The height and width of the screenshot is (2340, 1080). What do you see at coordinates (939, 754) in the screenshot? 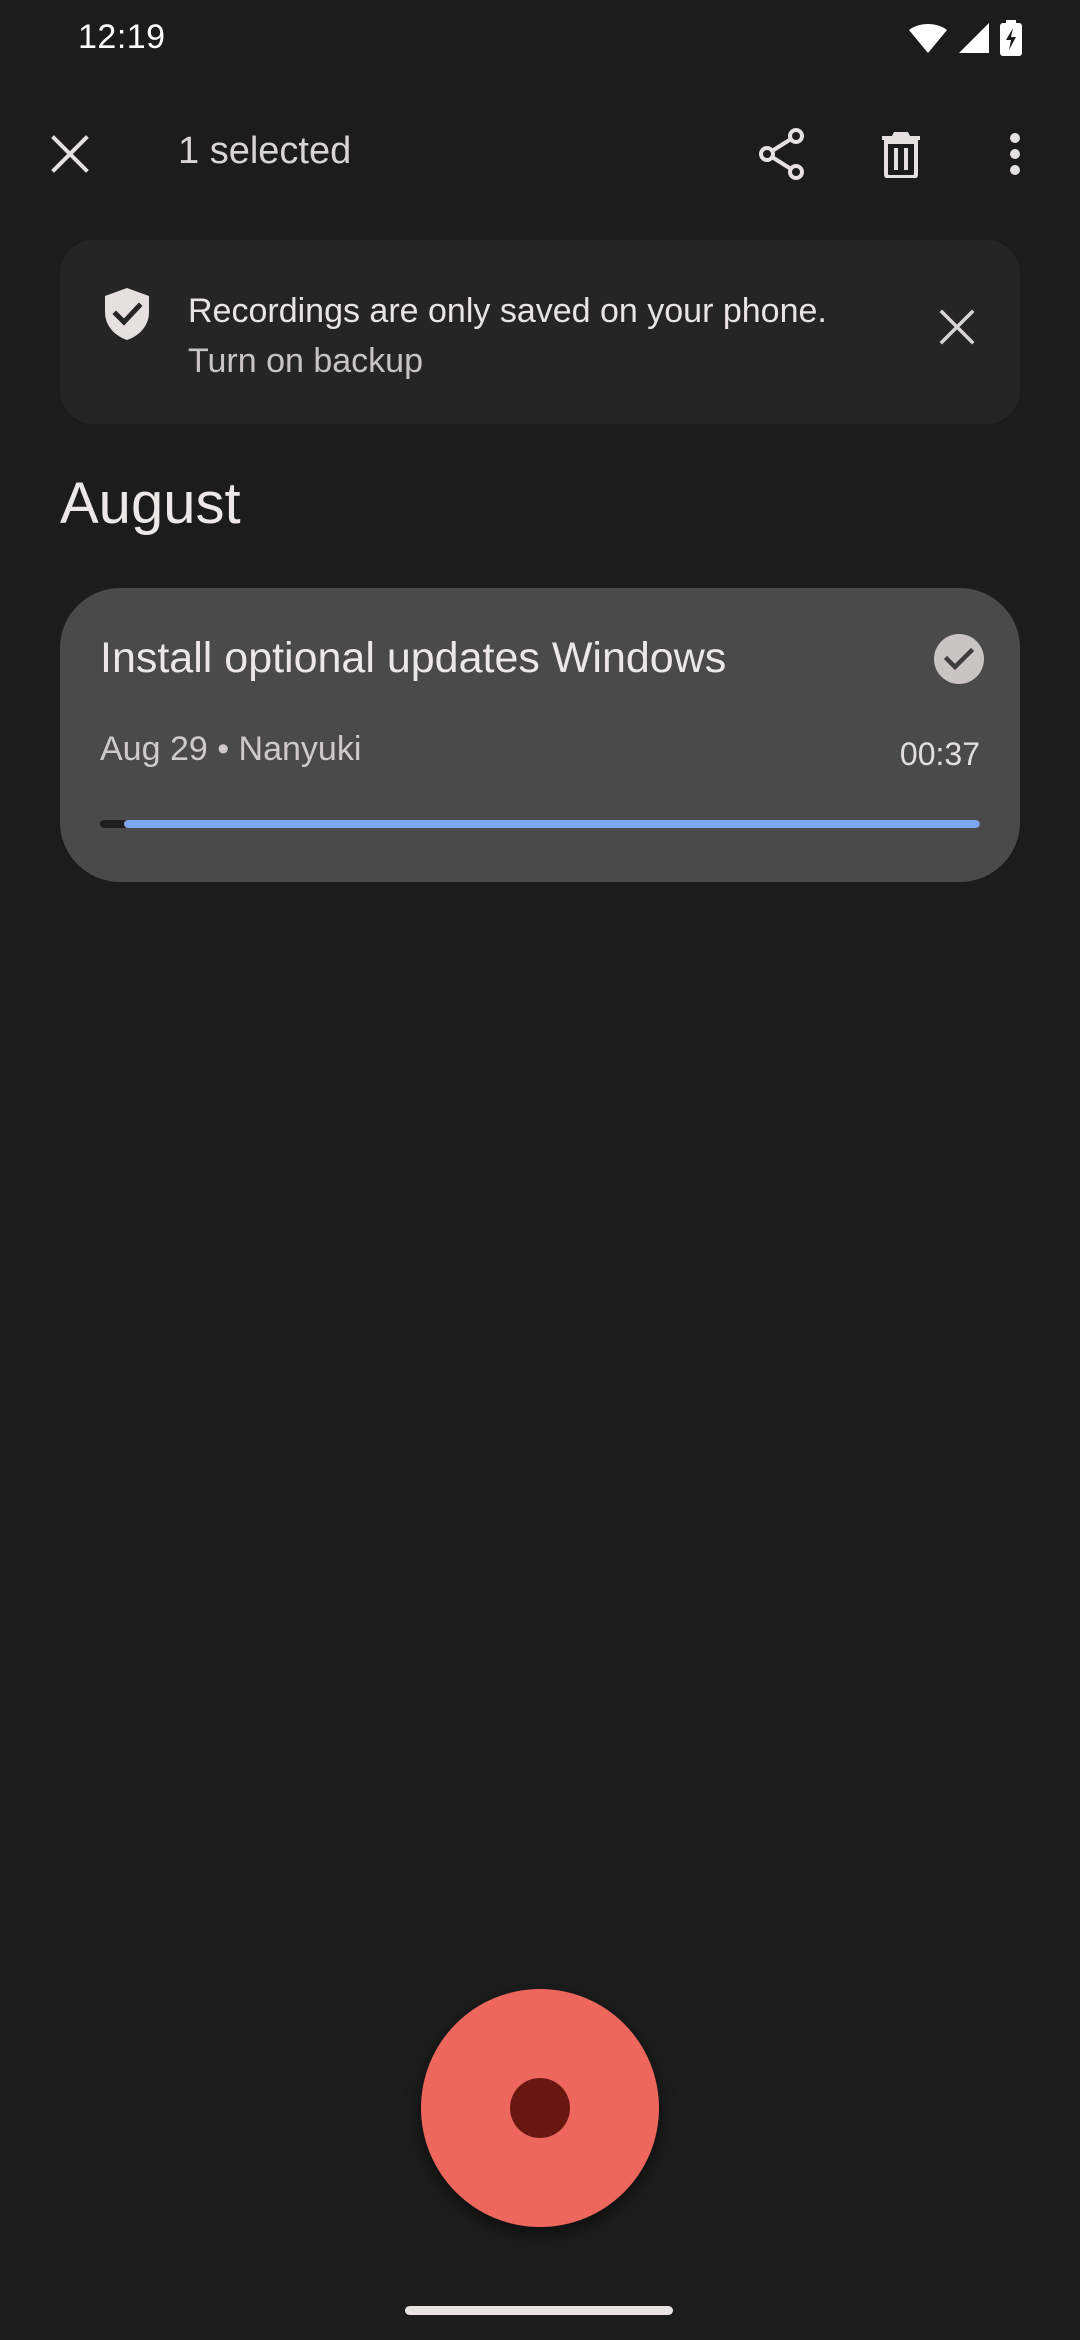
I see `recording-duration: 00:37` at bounding box center [939, 754].